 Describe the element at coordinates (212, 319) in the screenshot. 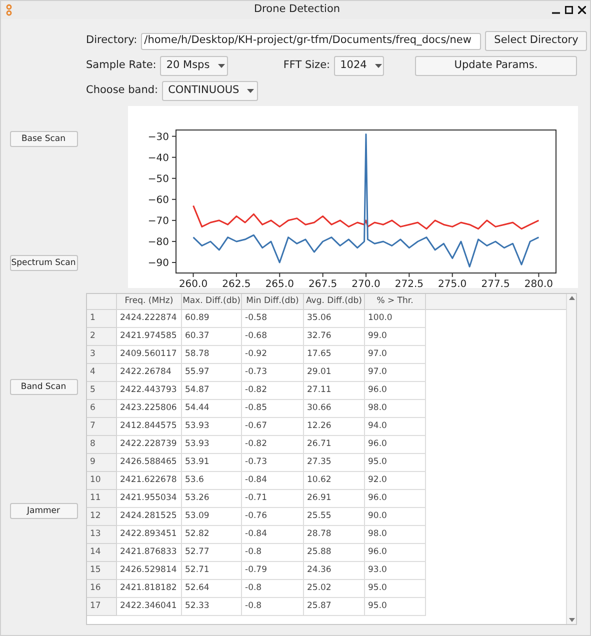

I see `table-cell: 60.89` at that location.